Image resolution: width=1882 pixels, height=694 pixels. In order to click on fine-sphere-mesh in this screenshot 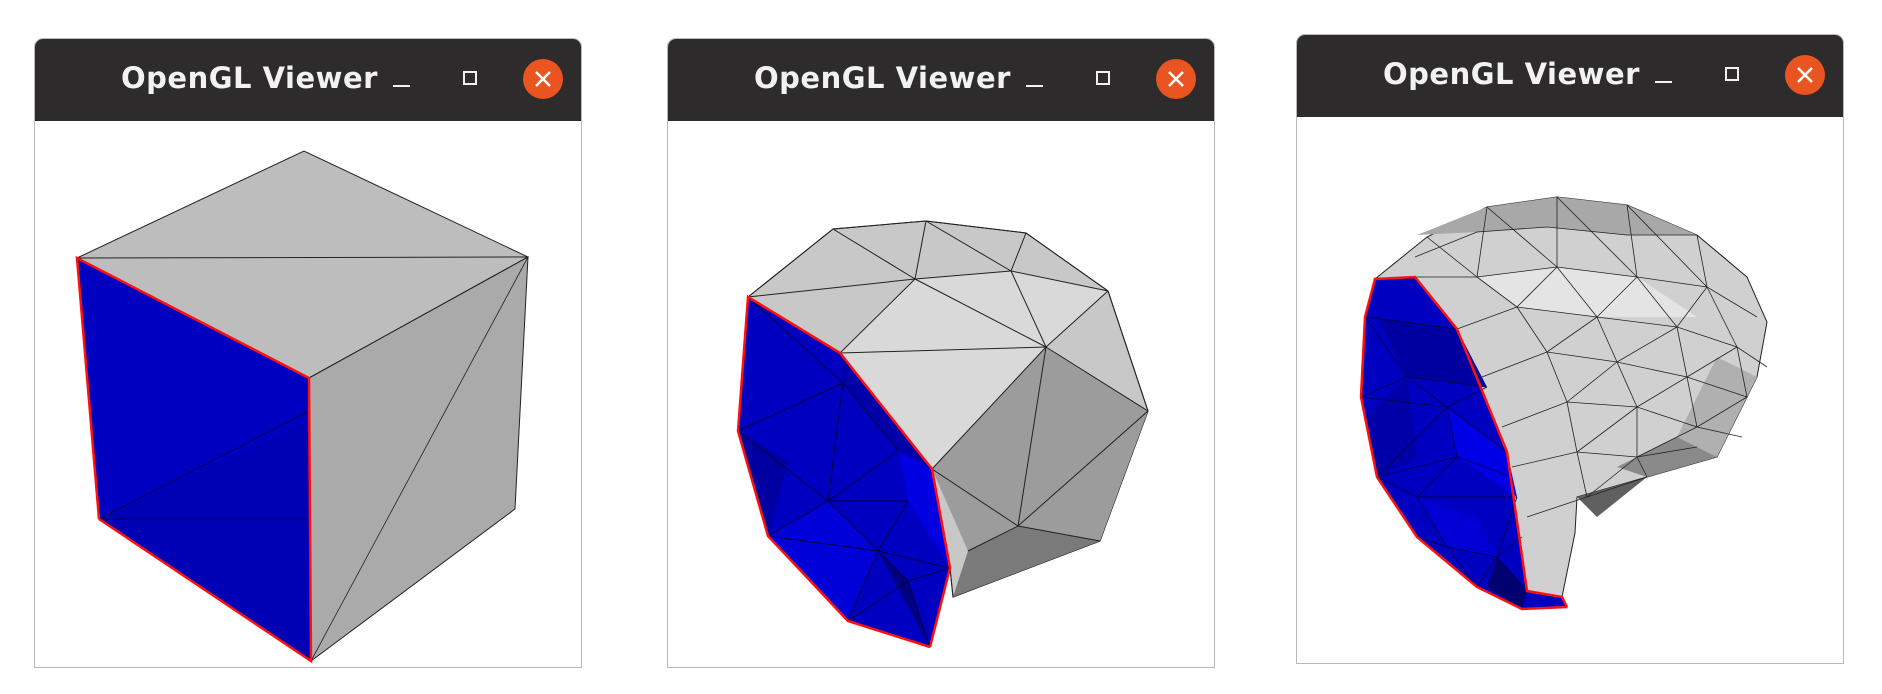, I will do `click(1563, 403)`.